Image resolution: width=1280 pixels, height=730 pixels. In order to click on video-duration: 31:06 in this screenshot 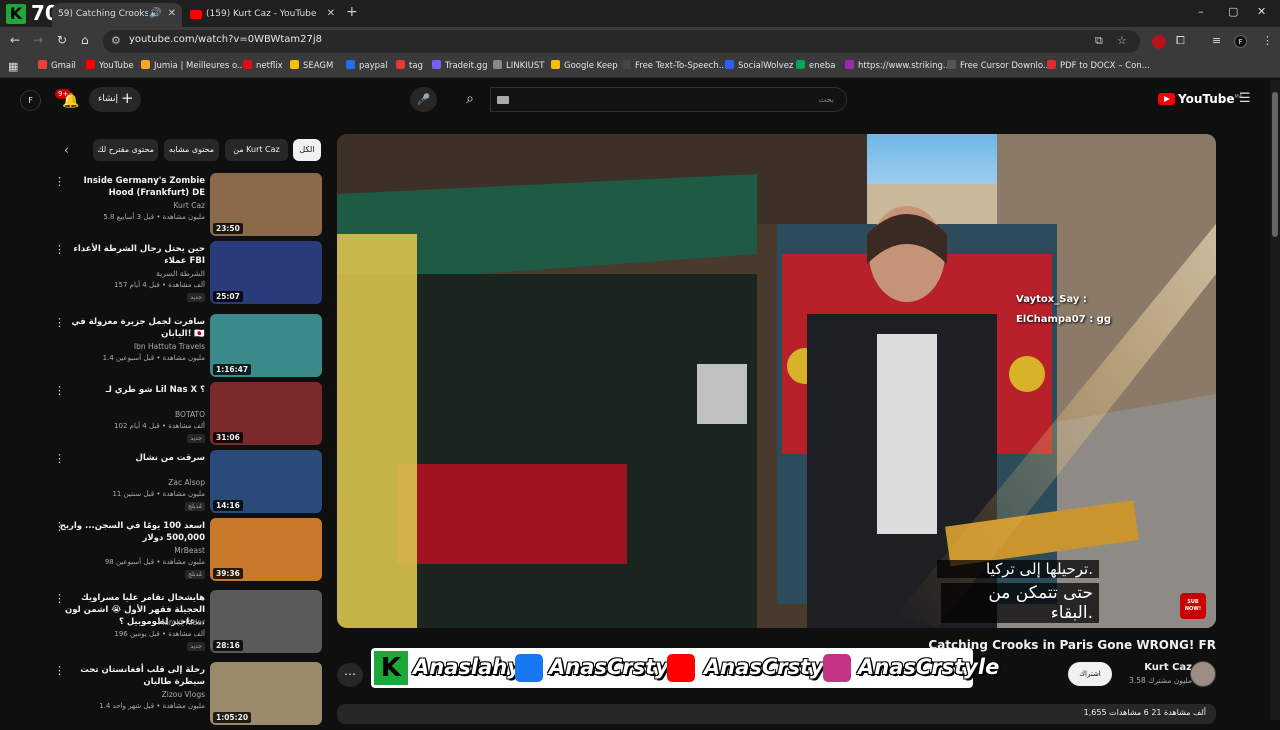, I will do `click(228, 437)`.